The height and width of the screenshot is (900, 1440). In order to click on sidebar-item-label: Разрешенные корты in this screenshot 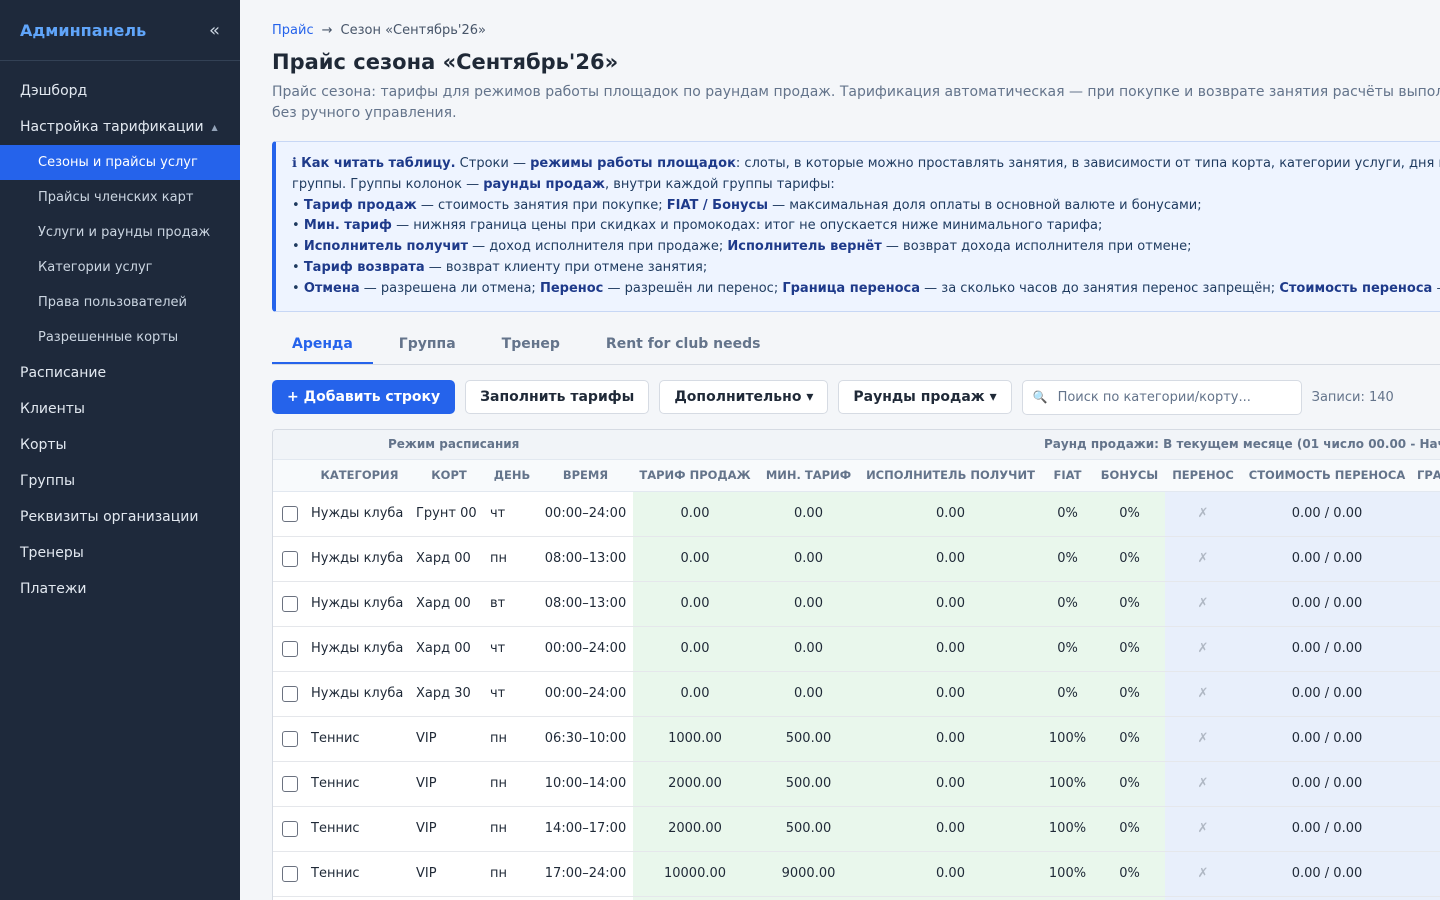, I will do `click(108, 337)`.